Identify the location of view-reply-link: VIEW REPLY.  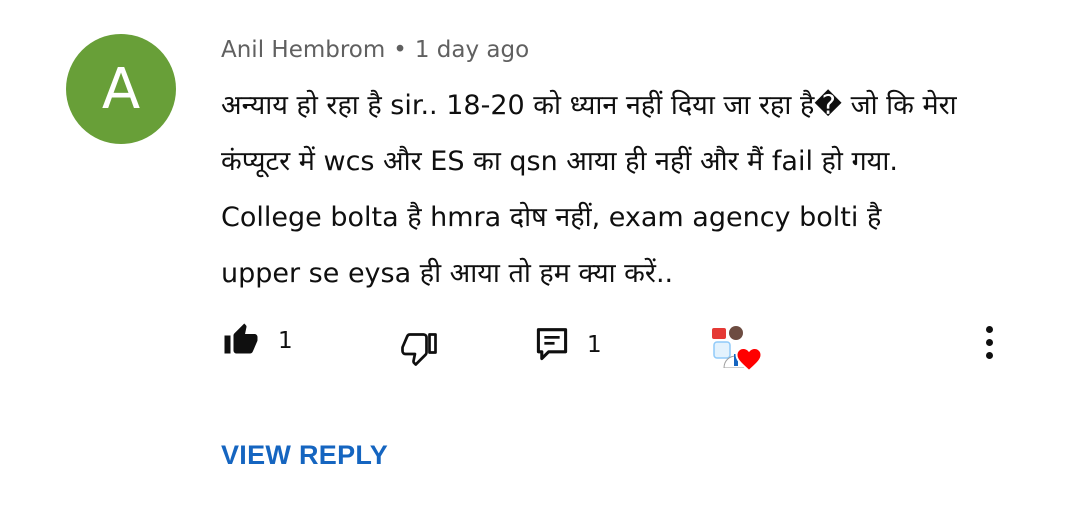
(304, 455).